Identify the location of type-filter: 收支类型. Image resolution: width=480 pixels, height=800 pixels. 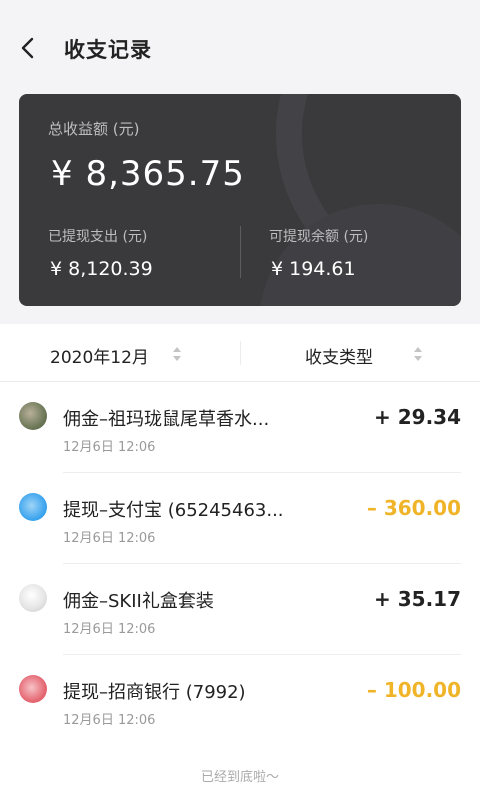
(360, 353).